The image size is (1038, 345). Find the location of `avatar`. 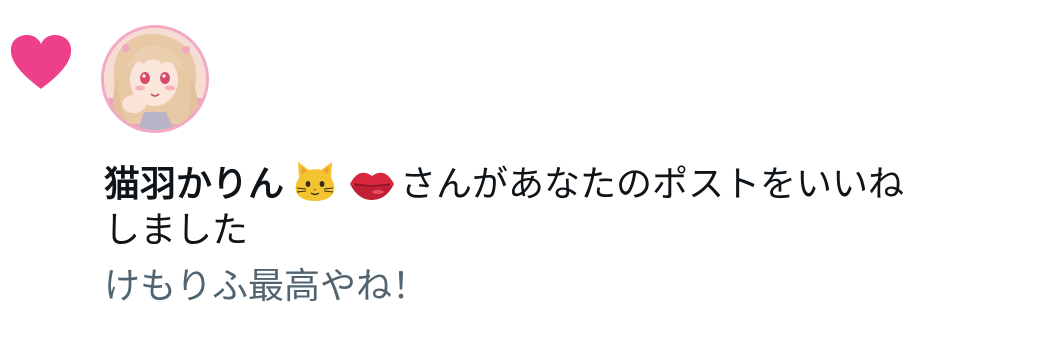

avatar is located at coordinates (155, 79).